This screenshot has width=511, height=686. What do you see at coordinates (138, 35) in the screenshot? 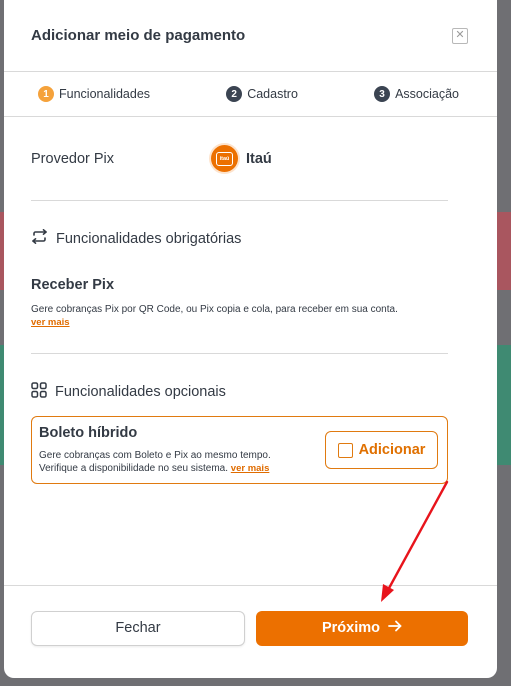
I see `modal-title: Adicionar meio de pagamento` at bounding box center [138, 35].